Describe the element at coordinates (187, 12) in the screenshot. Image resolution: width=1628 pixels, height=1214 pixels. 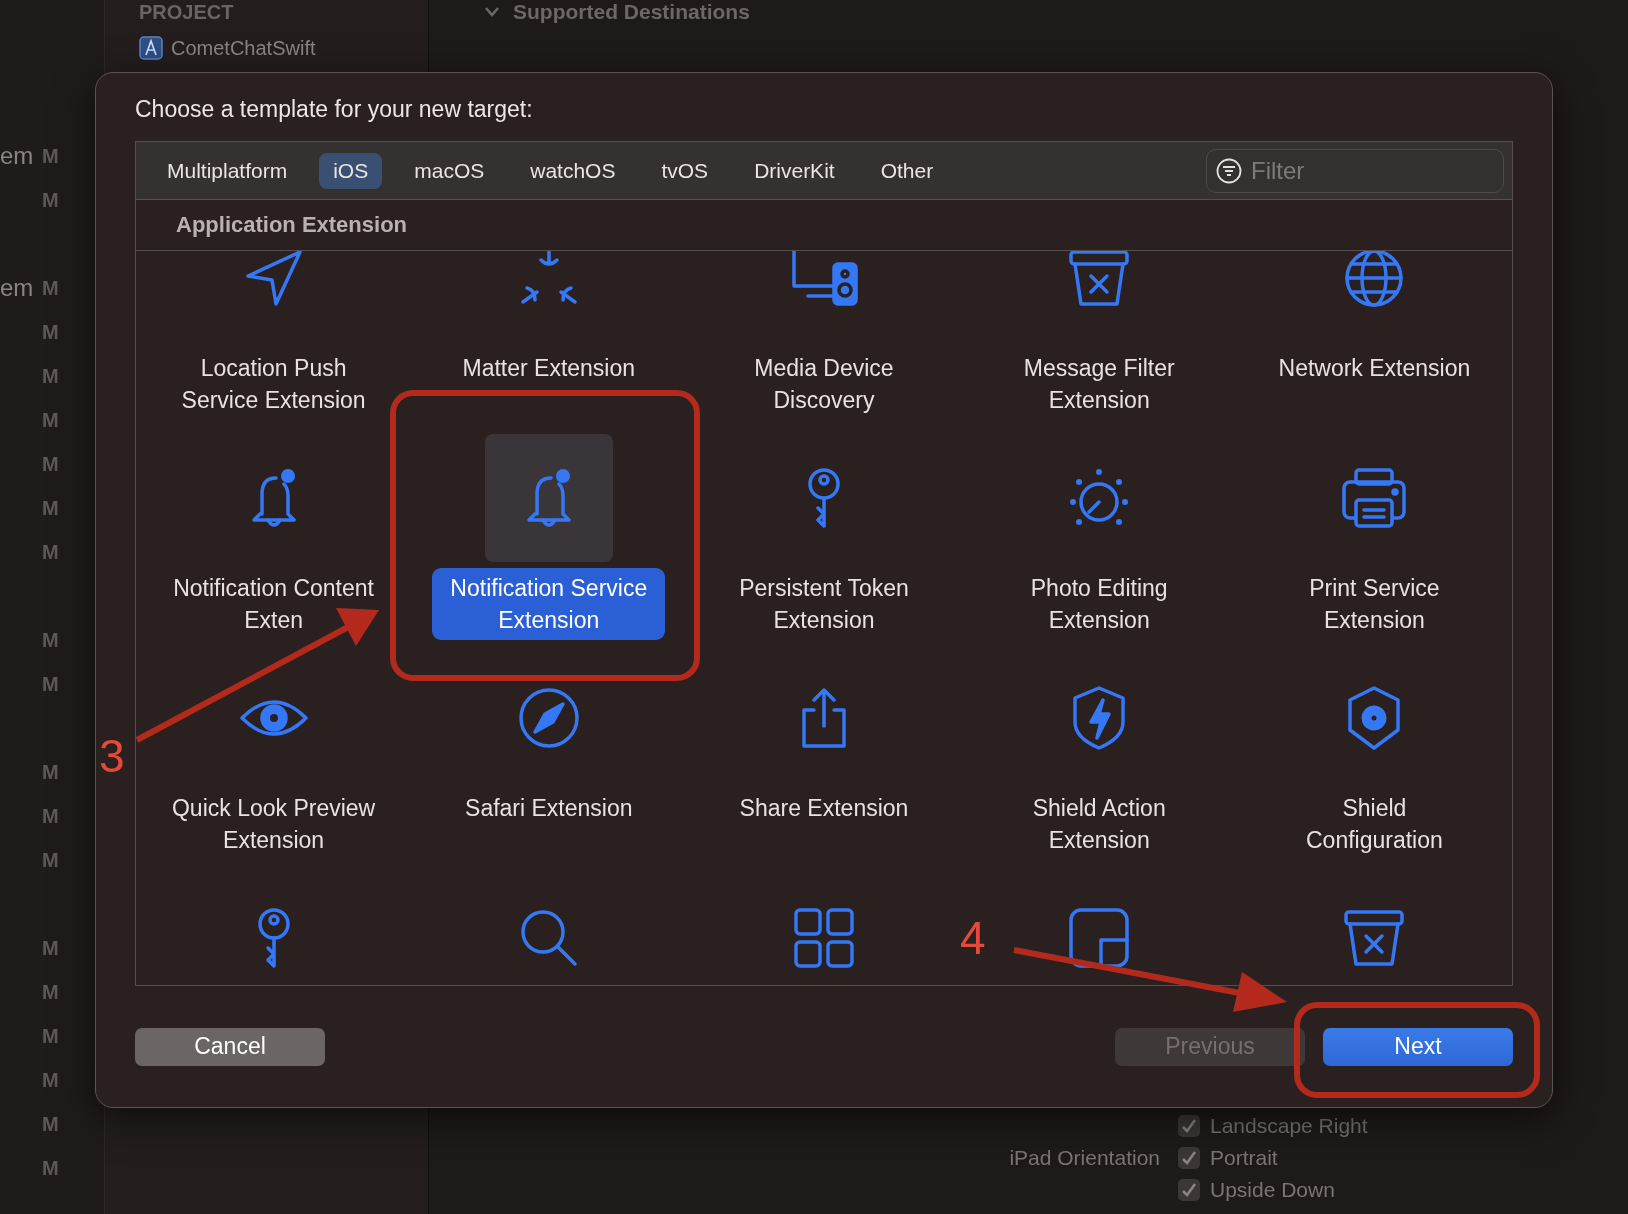
I see `sidebar-header: PROJECT` at that location.